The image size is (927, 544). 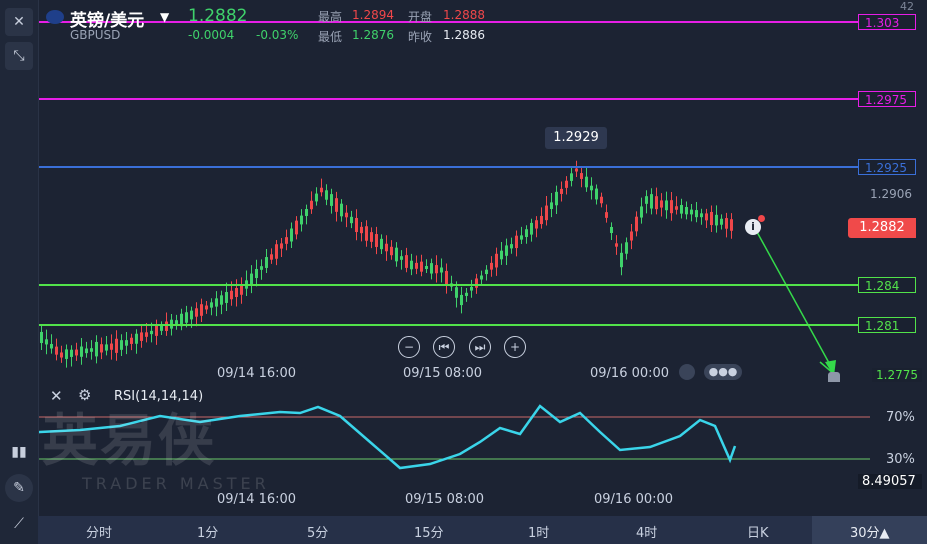 I want to click on tf-1h: 1时, so click(x=538, y=531).